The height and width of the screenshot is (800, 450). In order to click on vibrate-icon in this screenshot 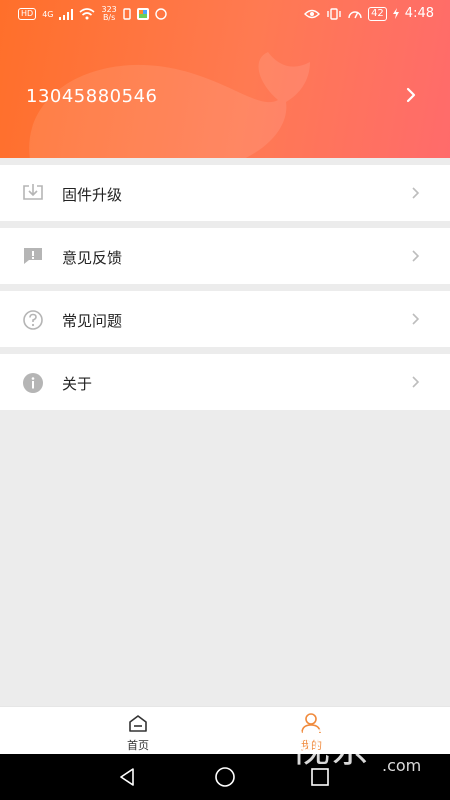, I will do `click(334, 13)`.